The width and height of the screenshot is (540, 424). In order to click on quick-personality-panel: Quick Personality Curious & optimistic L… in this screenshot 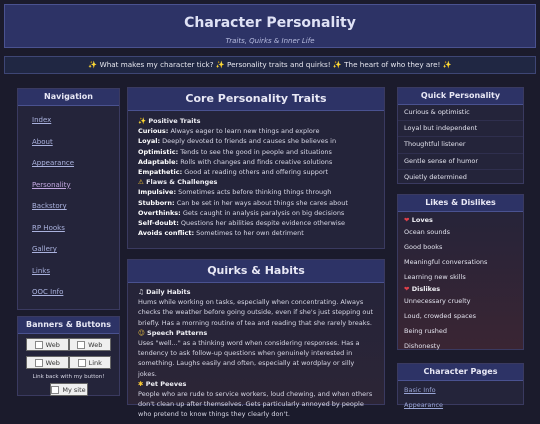, I will do `click(460, 135)`.